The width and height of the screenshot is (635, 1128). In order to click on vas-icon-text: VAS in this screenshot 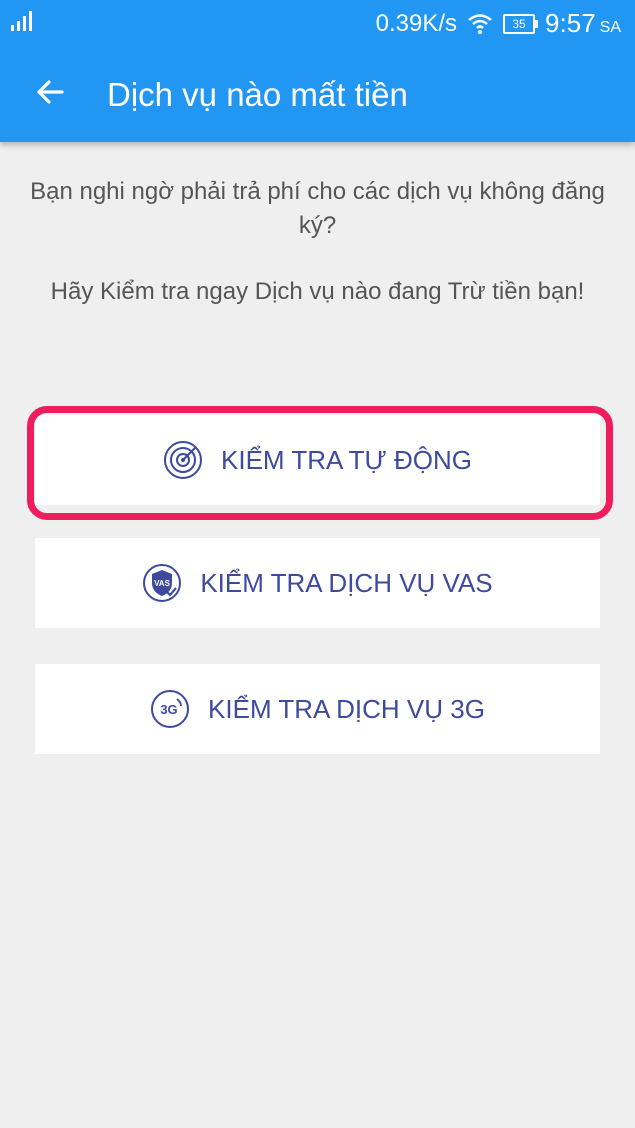, I will do `click(162, 583)`.